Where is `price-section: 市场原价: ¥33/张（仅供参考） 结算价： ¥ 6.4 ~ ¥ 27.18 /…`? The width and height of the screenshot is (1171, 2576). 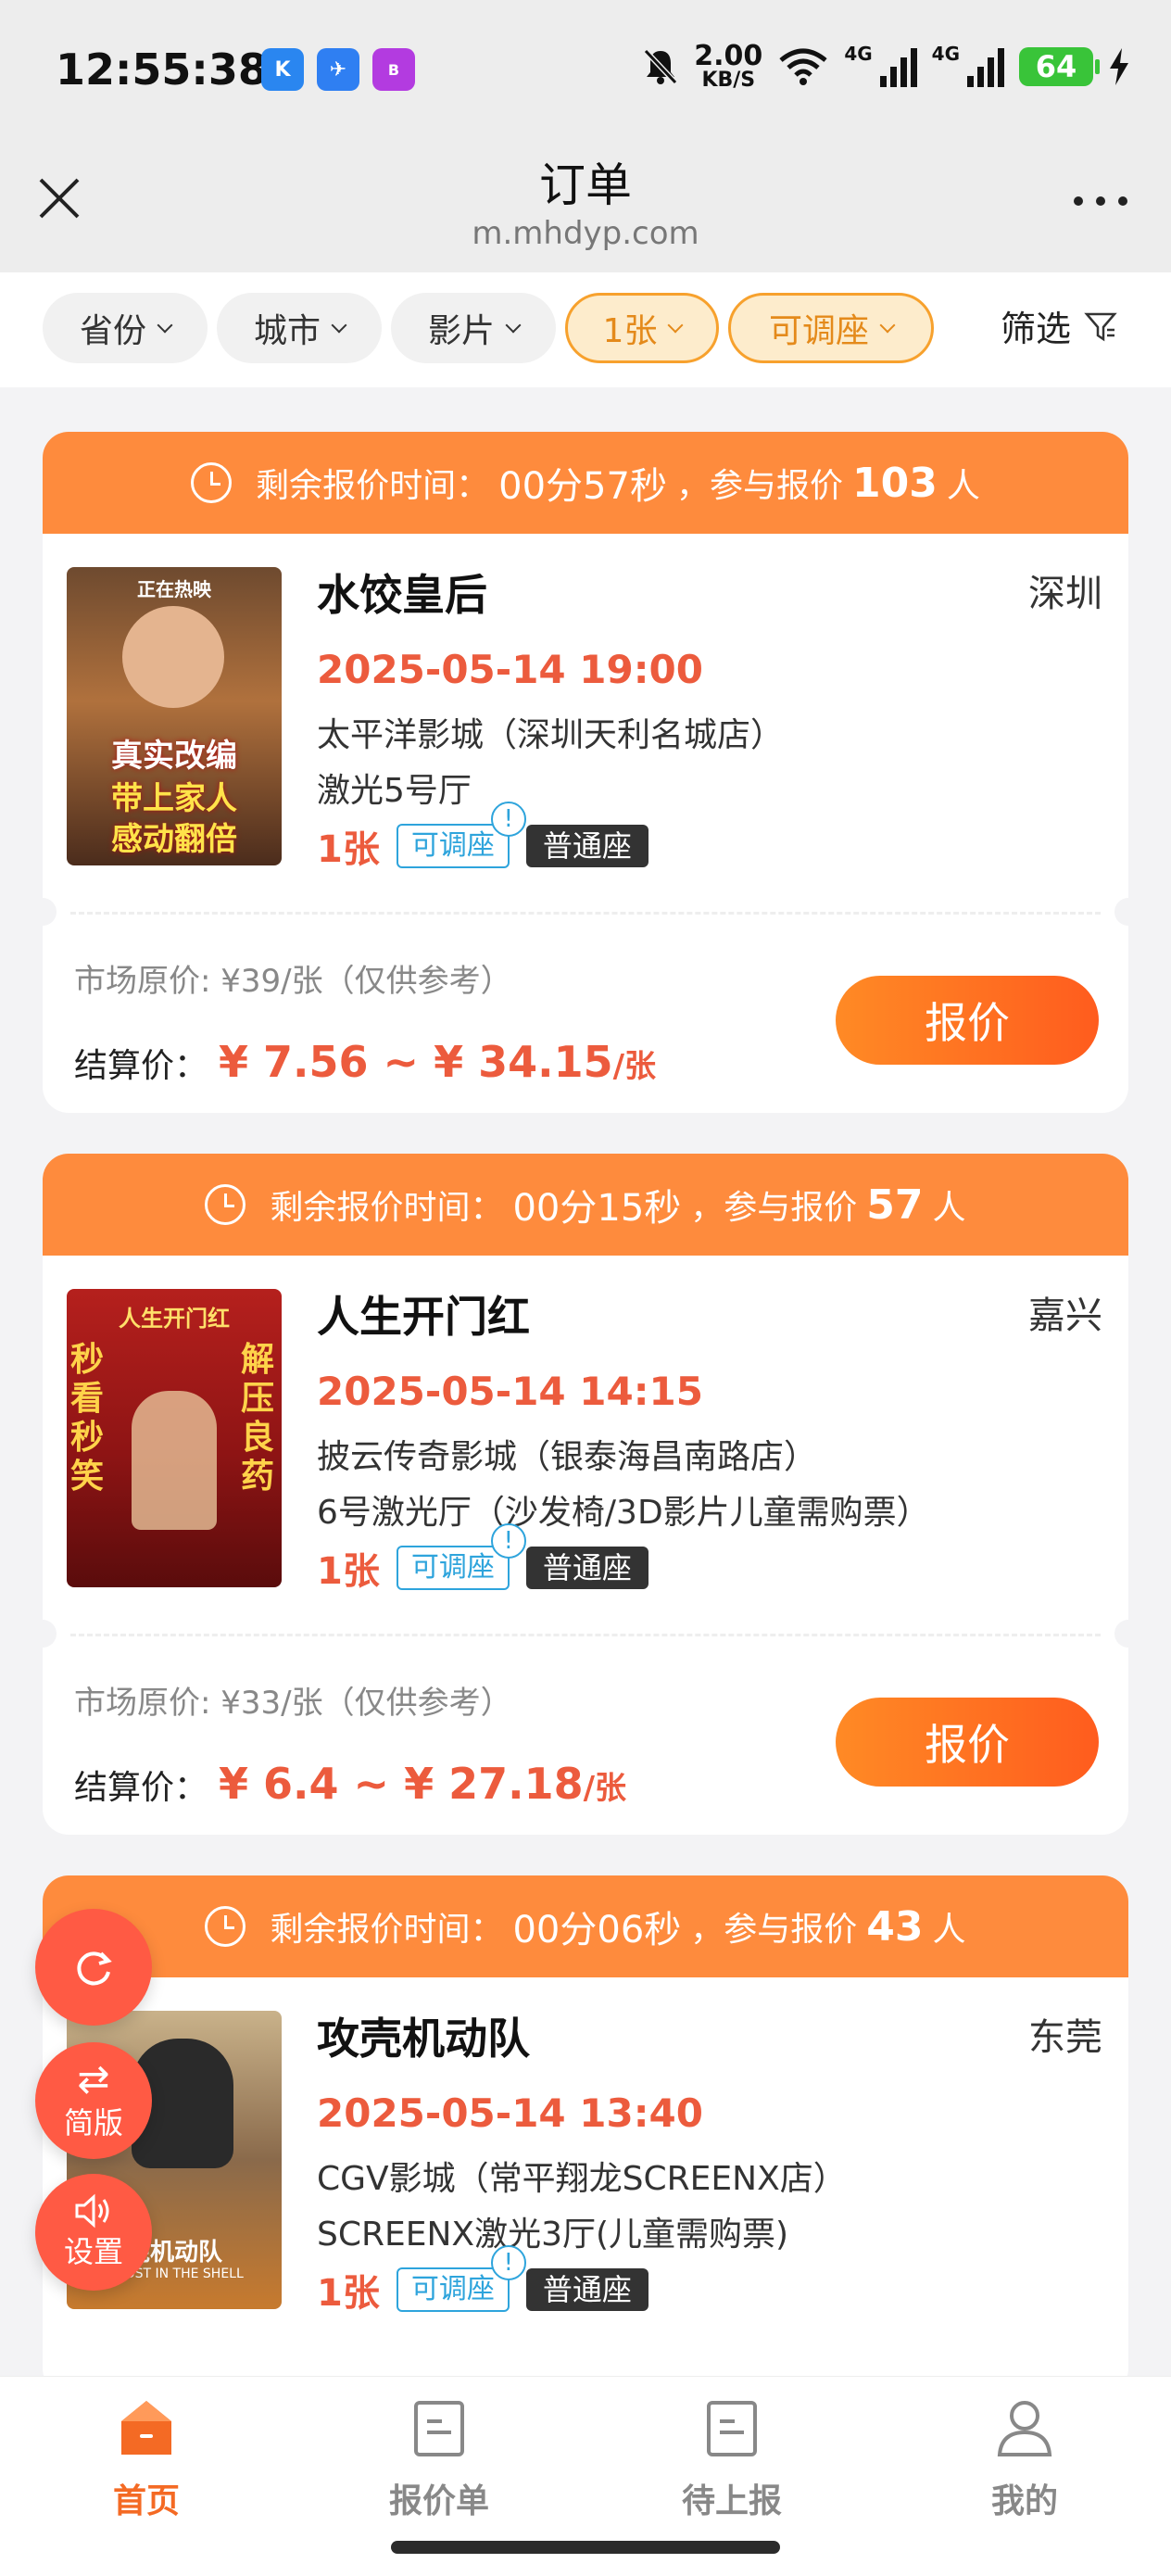
price-section: 市场原价: ¥33/张（仅供参考） 结算价： ¥ 6.4 ~ ¥ 27.18 /… is located at coordinates (585, 1737).